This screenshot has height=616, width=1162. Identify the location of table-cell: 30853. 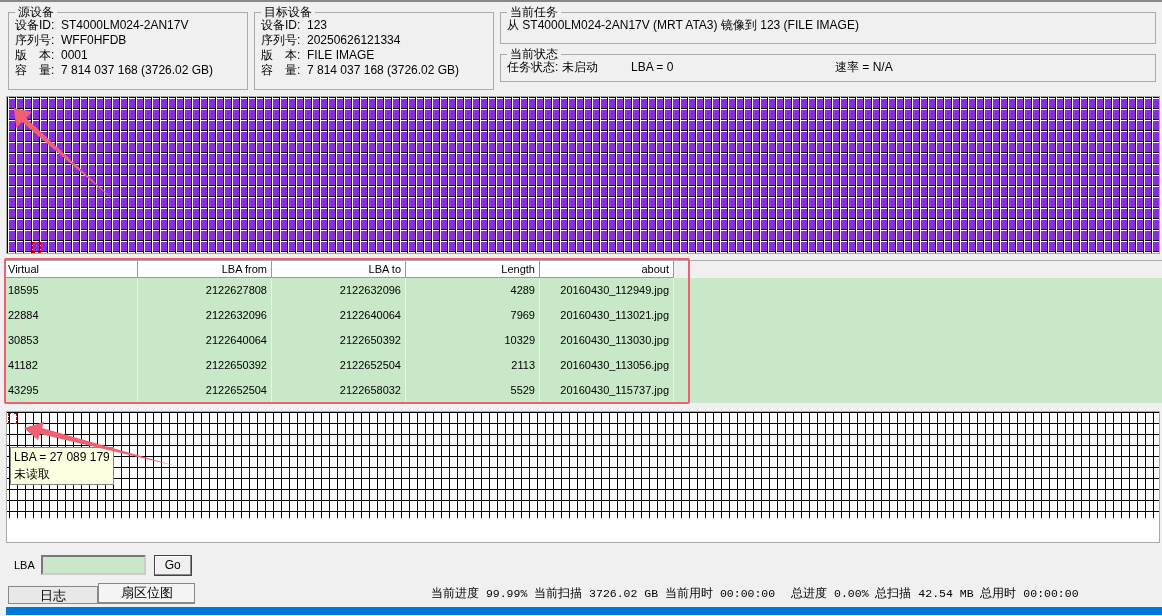
(71, 340).